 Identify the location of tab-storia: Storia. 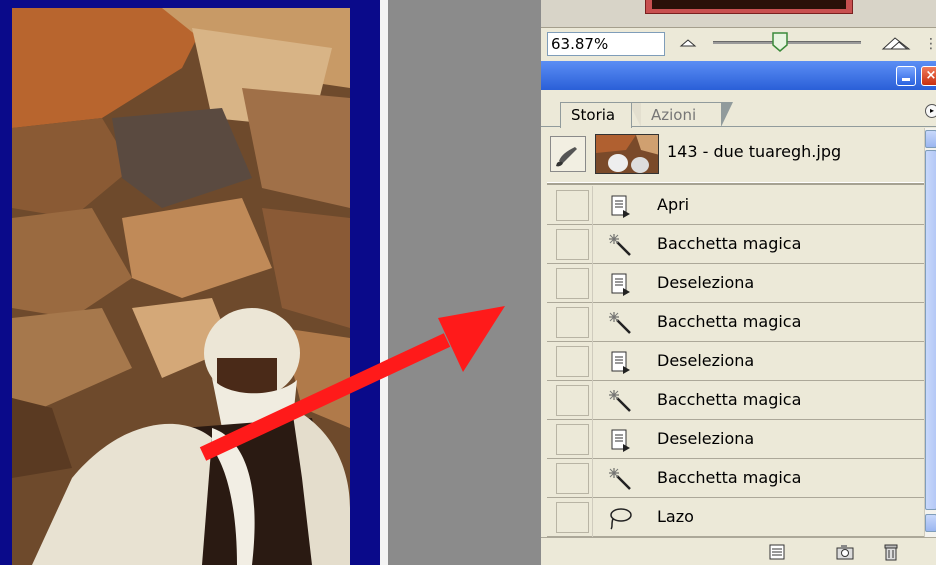
(596, 115).